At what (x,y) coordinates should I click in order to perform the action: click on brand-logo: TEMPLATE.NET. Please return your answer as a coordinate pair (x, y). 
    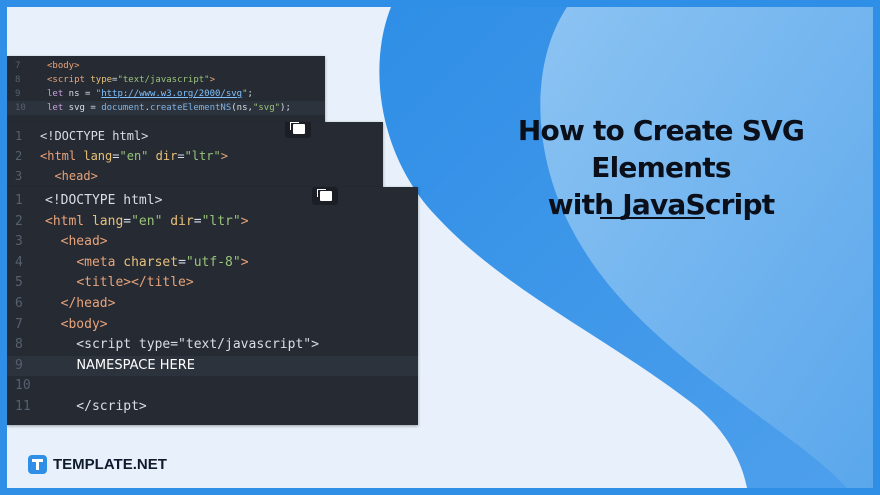
    Looking at the image, I should click on (97, 464).